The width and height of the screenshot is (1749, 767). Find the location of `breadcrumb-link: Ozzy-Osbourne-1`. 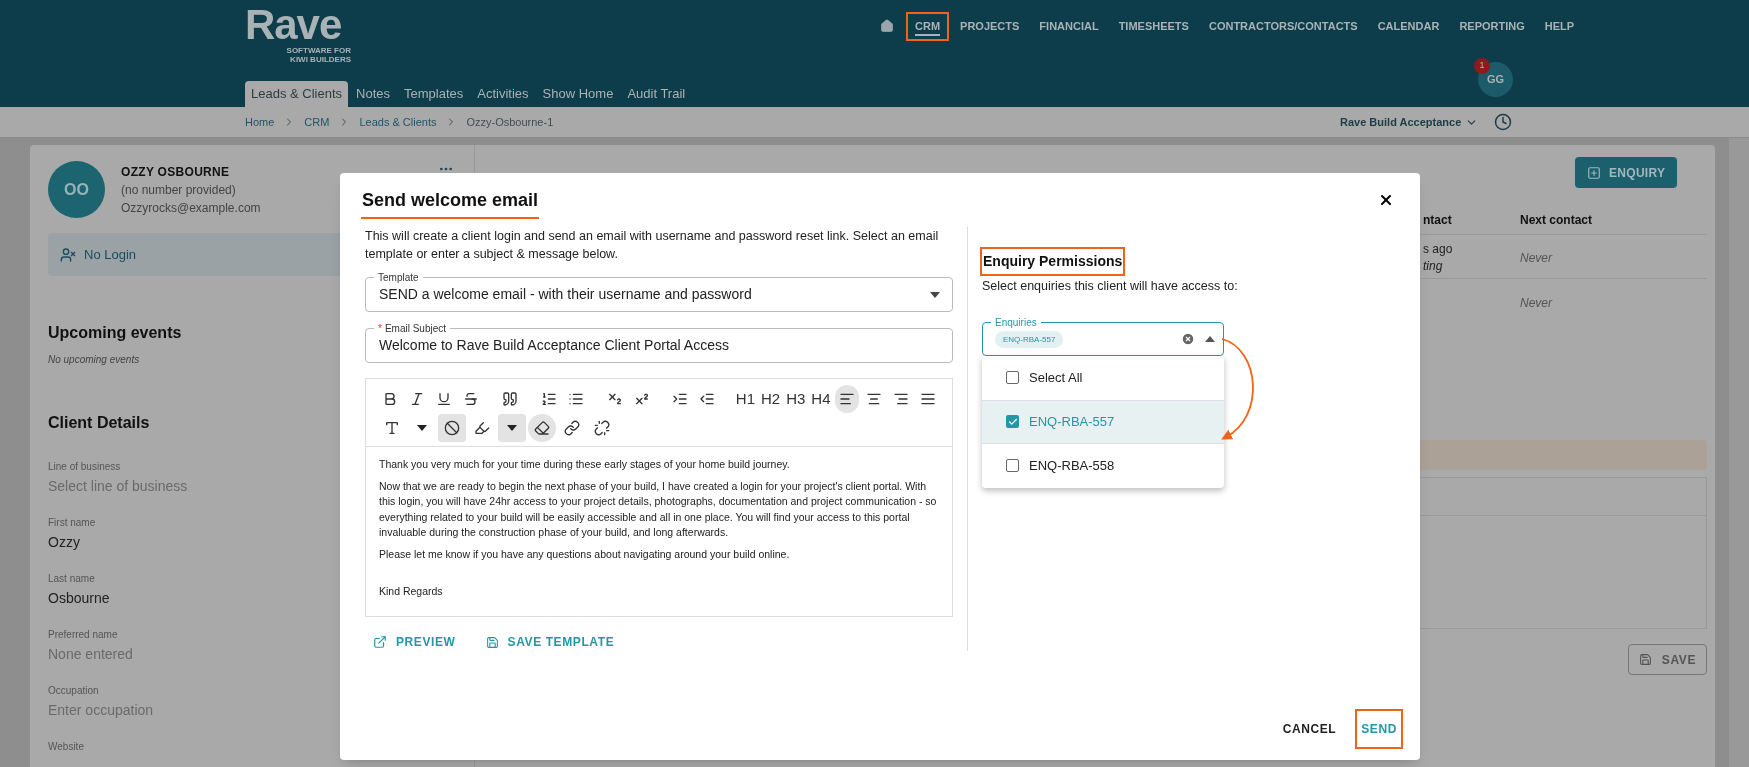

breadcrumb-link: Ozzy-Osbourne-1 is located at coordinates (510, 122).